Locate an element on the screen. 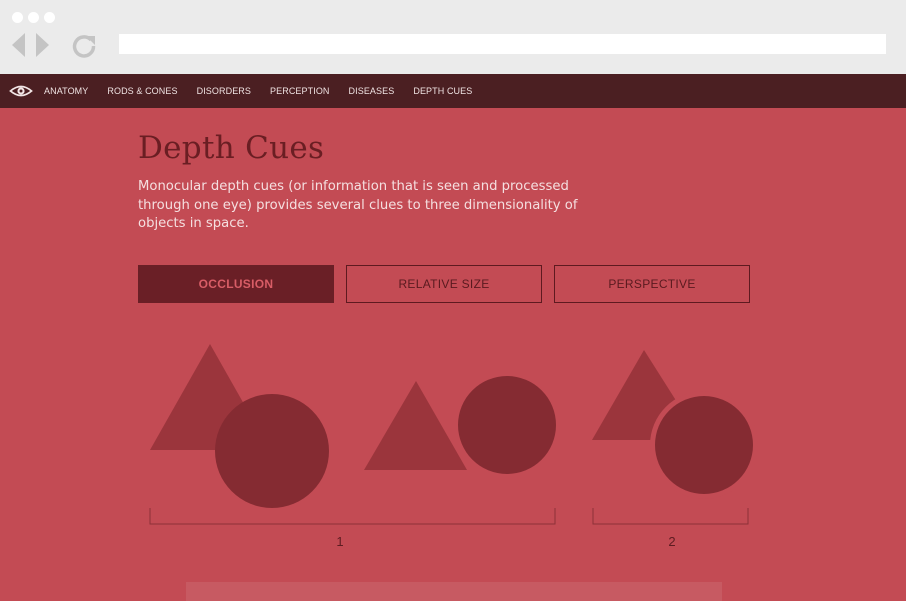 The width and height of the screenshot is (906, 601). group-1-bracket is located at coordinates (352, 516).